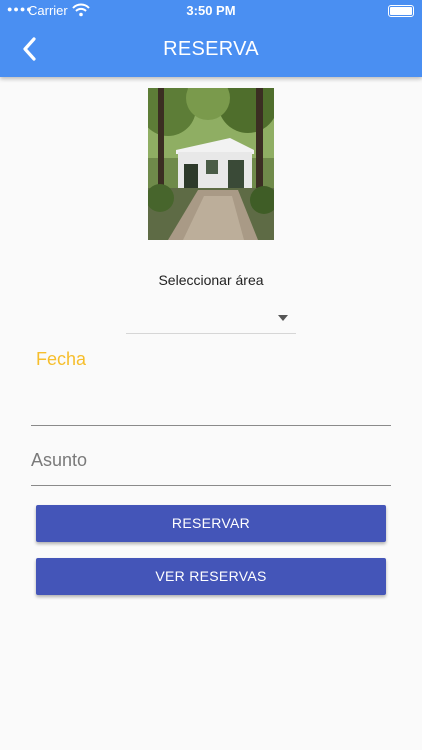  I want to click on fecha-field, so click(211, 403).